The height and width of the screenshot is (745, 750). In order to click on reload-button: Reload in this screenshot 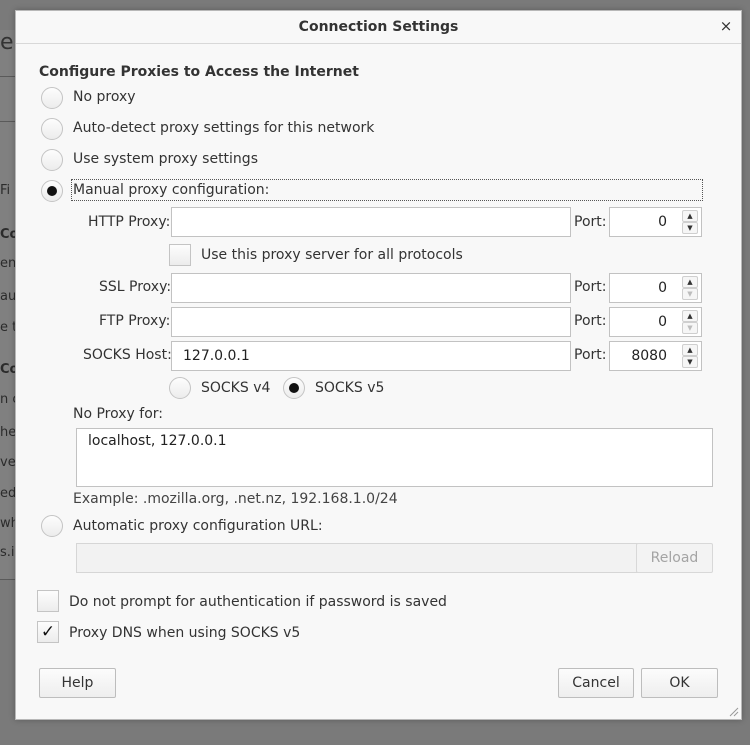, I will do `click(674, 558)`.